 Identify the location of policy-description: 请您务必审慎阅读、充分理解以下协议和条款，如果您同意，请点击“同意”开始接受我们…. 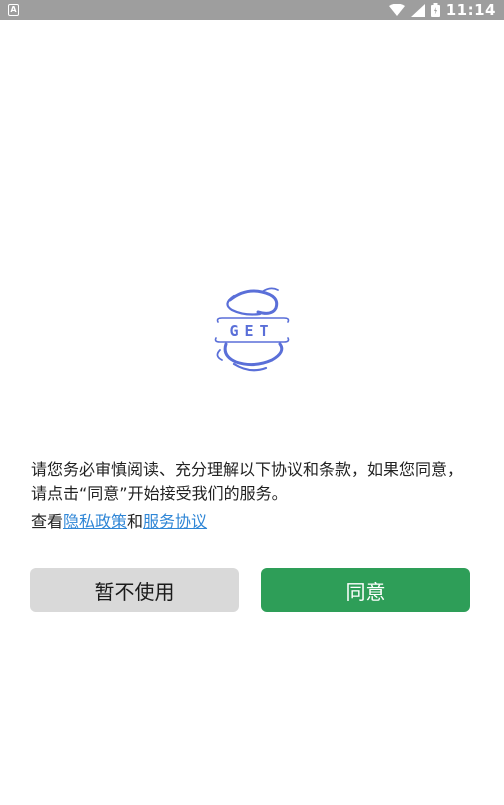
(247, 481).